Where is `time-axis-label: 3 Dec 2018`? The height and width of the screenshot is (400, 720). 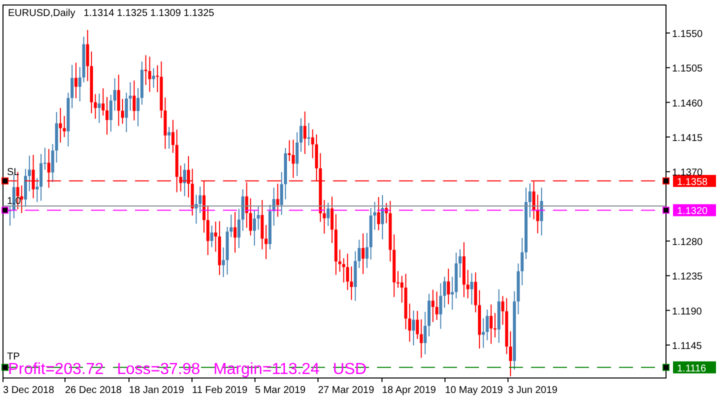
time-axis-label: 3 Dec 2018 is located at coordinates (28, 390).